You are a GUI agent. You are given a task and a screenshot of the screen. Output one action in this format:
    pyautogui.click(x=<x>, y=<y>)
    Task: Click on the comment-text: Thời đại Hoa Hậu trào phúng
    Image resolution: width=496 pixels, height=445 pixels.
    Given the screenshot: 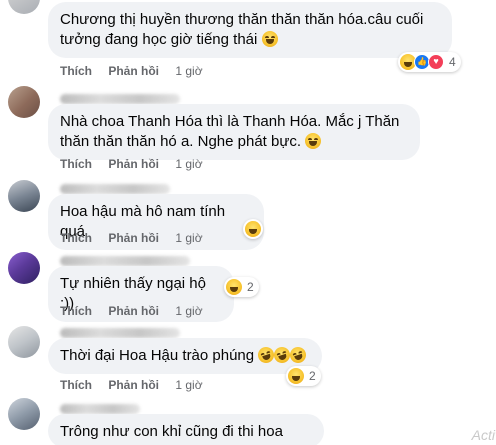 What is the action you would take?
    pyautogui.click(x=157, y=355)
    